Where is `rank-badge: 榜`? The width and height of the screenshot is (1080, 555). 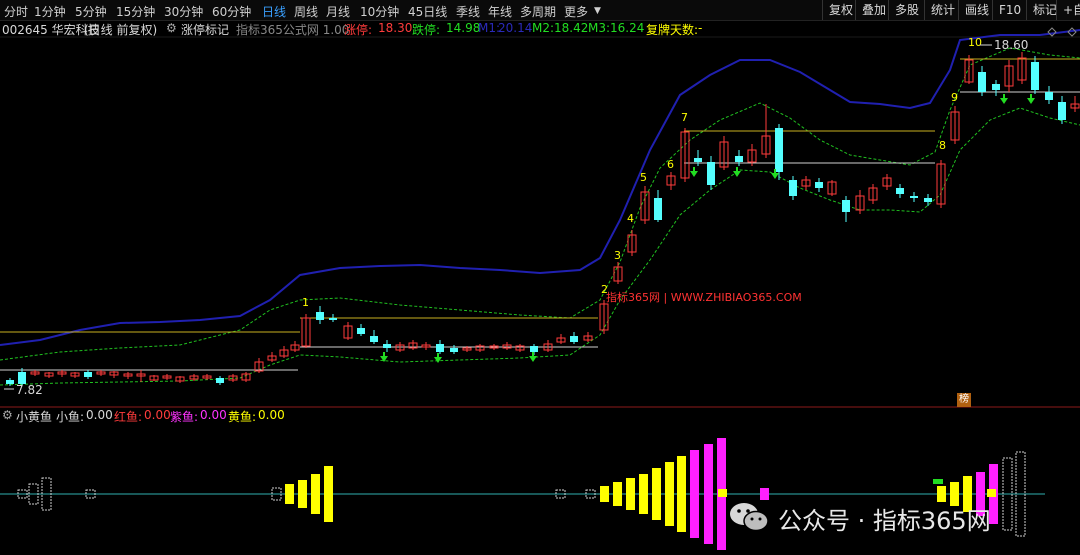
rank-badge: 榜 is located at coordinates (964, 400).